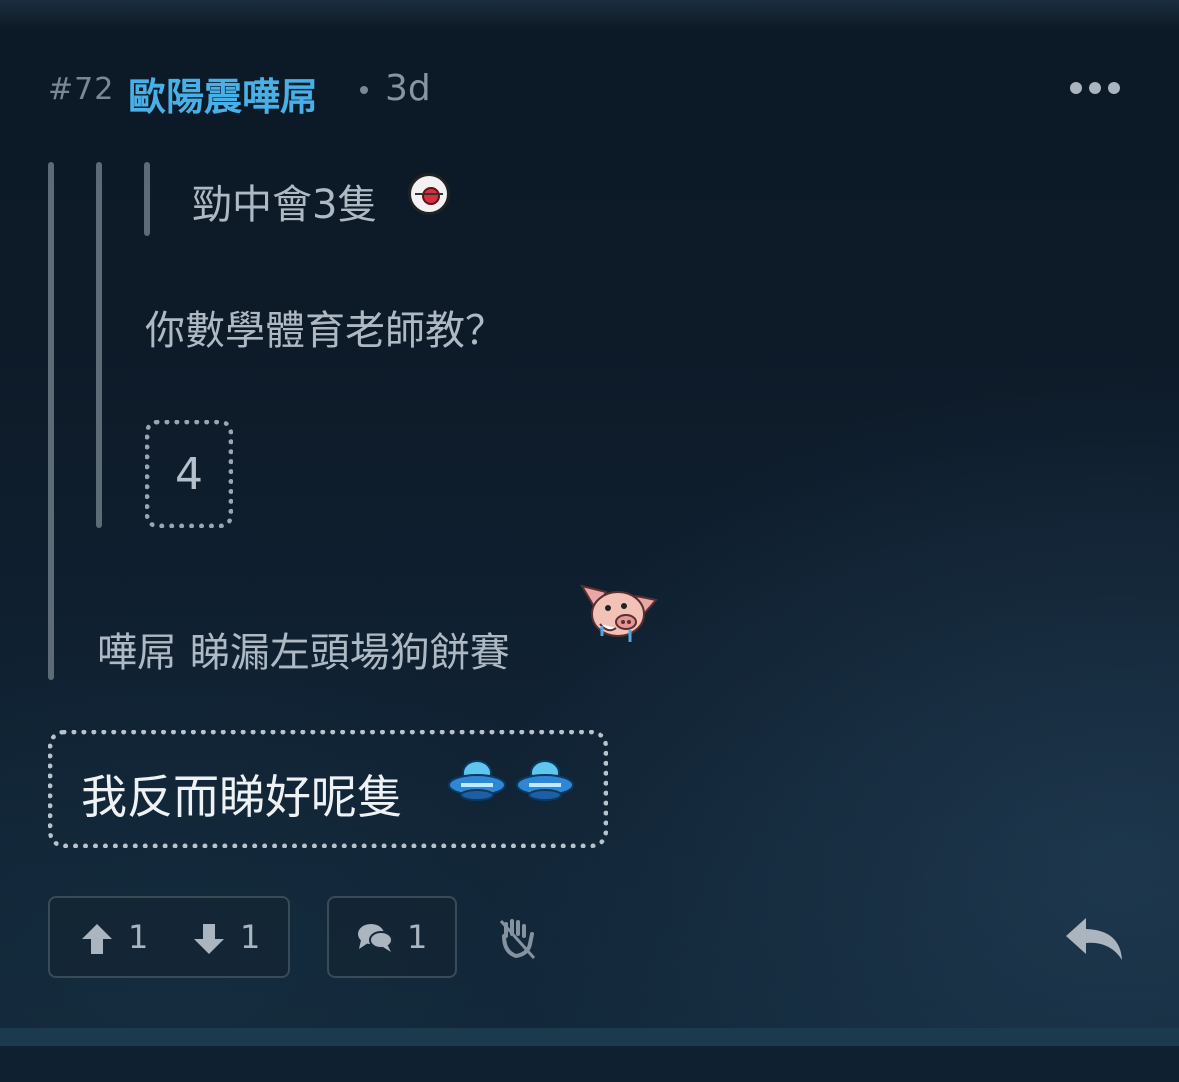  Describe the element at coordinates (589, 15) in the screenshot. I see `top-fade` at that location.